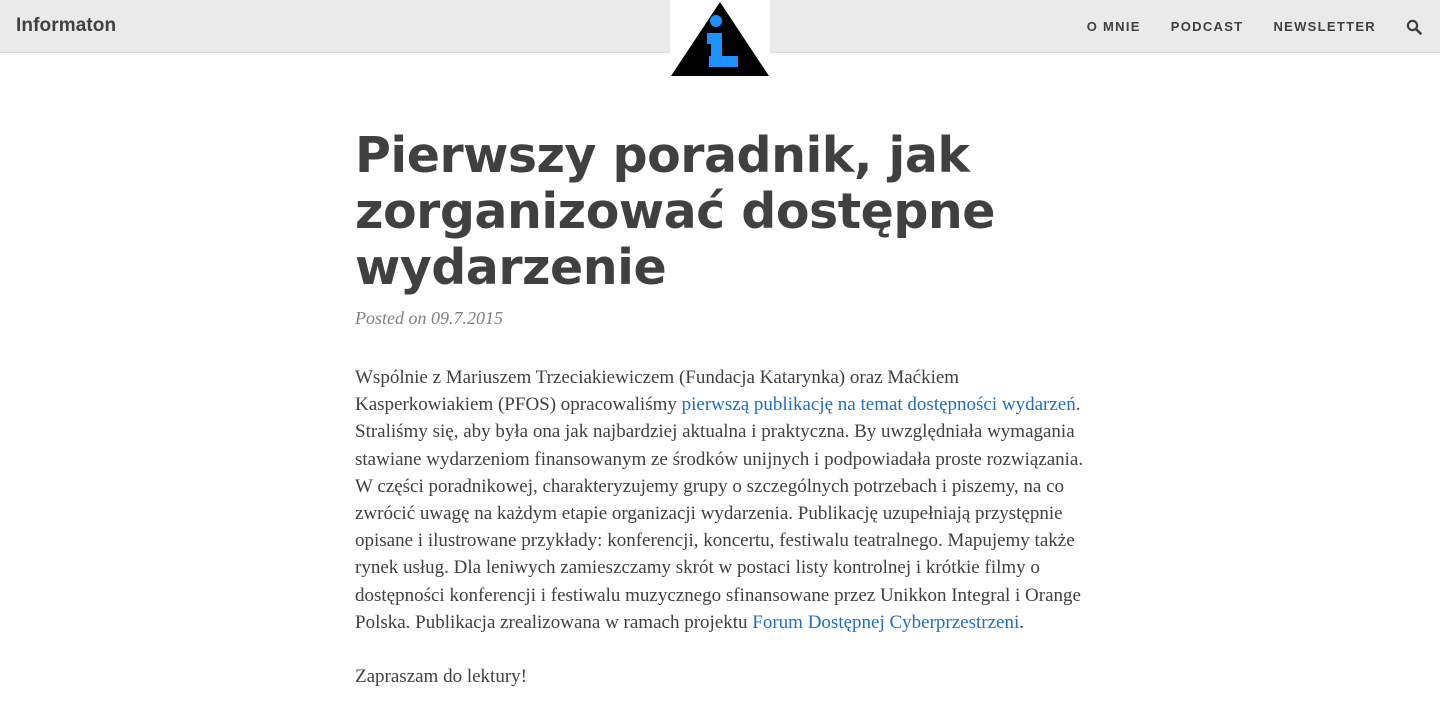 The height and width of the screenshot is (720, 1440). Describe the element at coordinates (1022, 622) in the screenshot. I see `paragraph-text: .` at that location.